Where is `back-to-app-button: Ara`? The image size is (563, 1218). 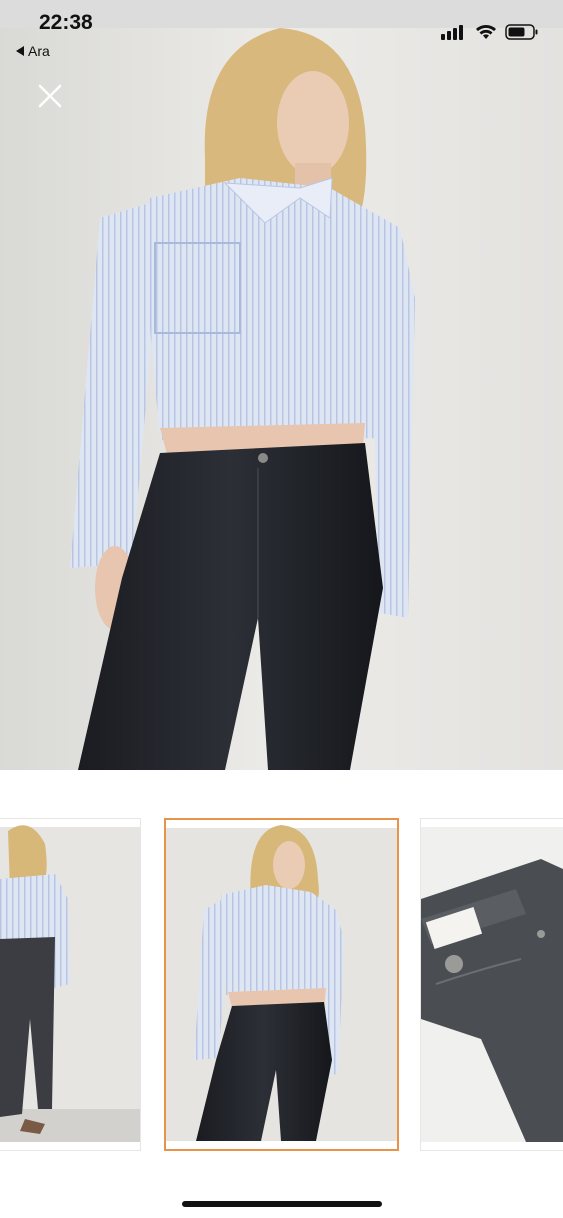
back-to-app-button: Ara is located at coordinates (33, 51).